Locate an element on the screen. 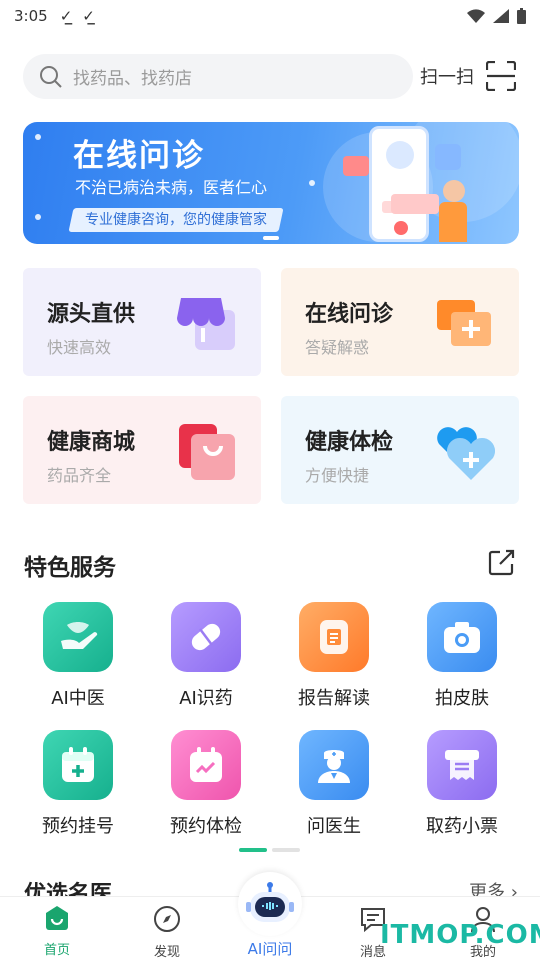  service-label: 拍皮肤 is located at coordinates (462, 698).